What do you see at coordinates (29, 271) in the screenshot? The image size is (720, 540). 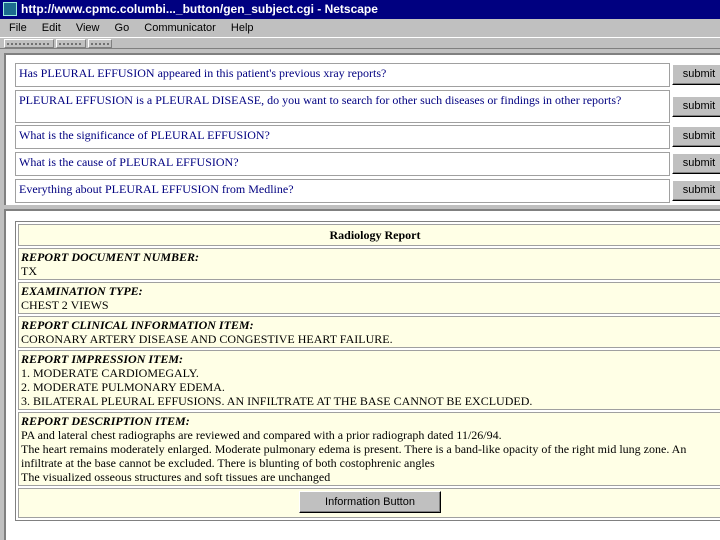 I see `field-value: TX` at bounding box center [29, 271].